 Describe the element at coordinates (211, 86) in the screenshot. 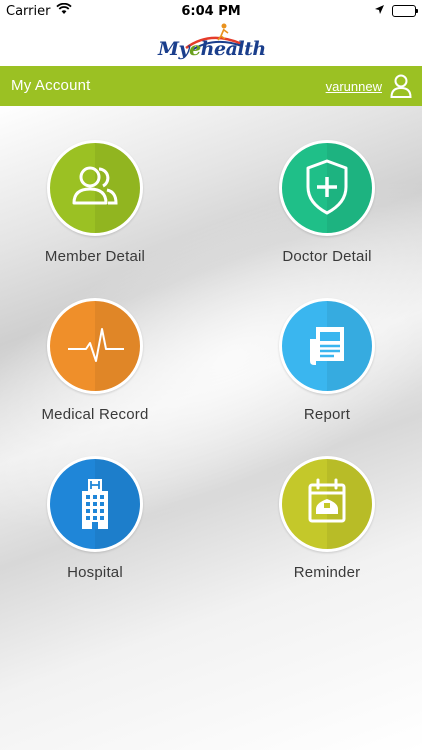

I see `header-bar: My Account varunnew` at that location.